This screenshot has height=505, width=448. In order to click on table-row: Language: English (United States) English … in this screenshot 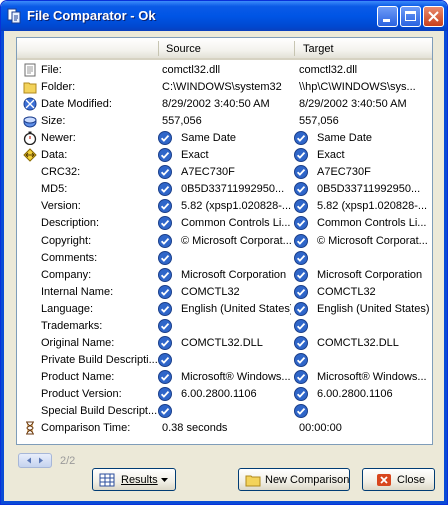, I will do `click(224, 309)`.